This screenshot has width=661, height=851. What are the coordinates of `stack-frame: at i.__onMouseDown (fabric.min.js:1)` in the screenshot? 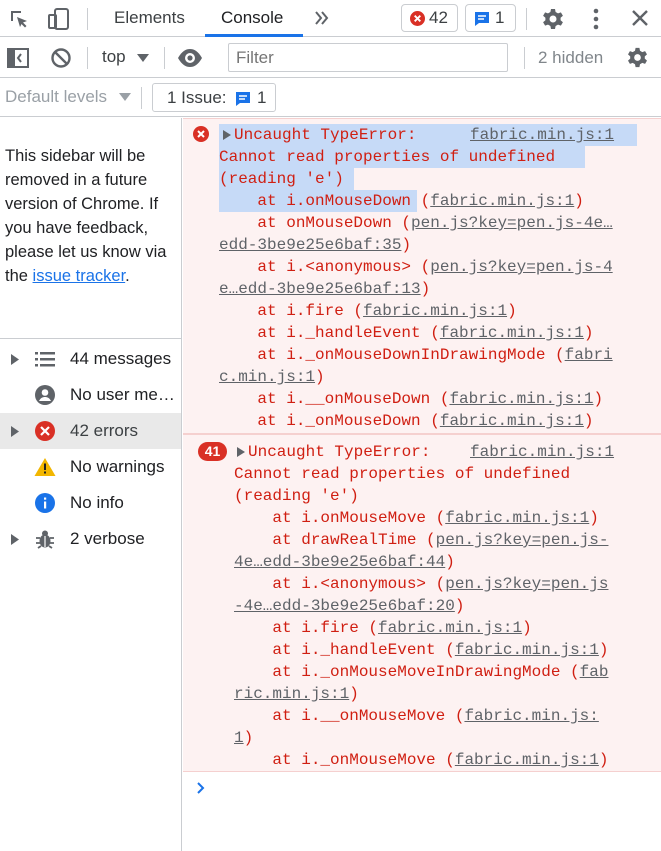 It's located at (411, 399).